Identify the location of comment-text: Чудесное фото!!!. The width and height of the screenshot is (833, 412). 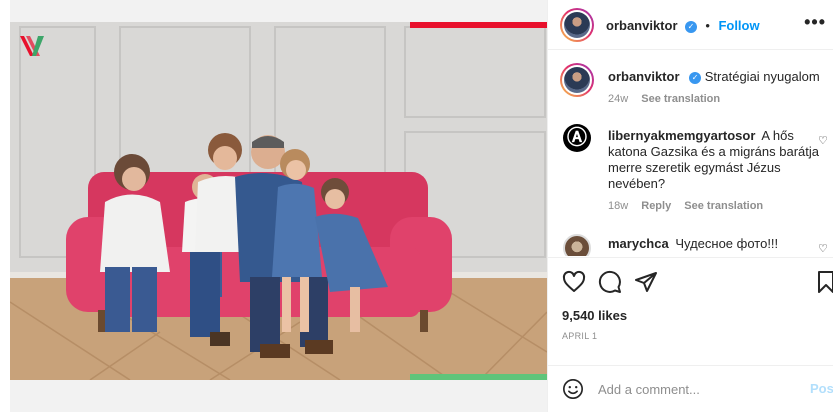
(727, 243).